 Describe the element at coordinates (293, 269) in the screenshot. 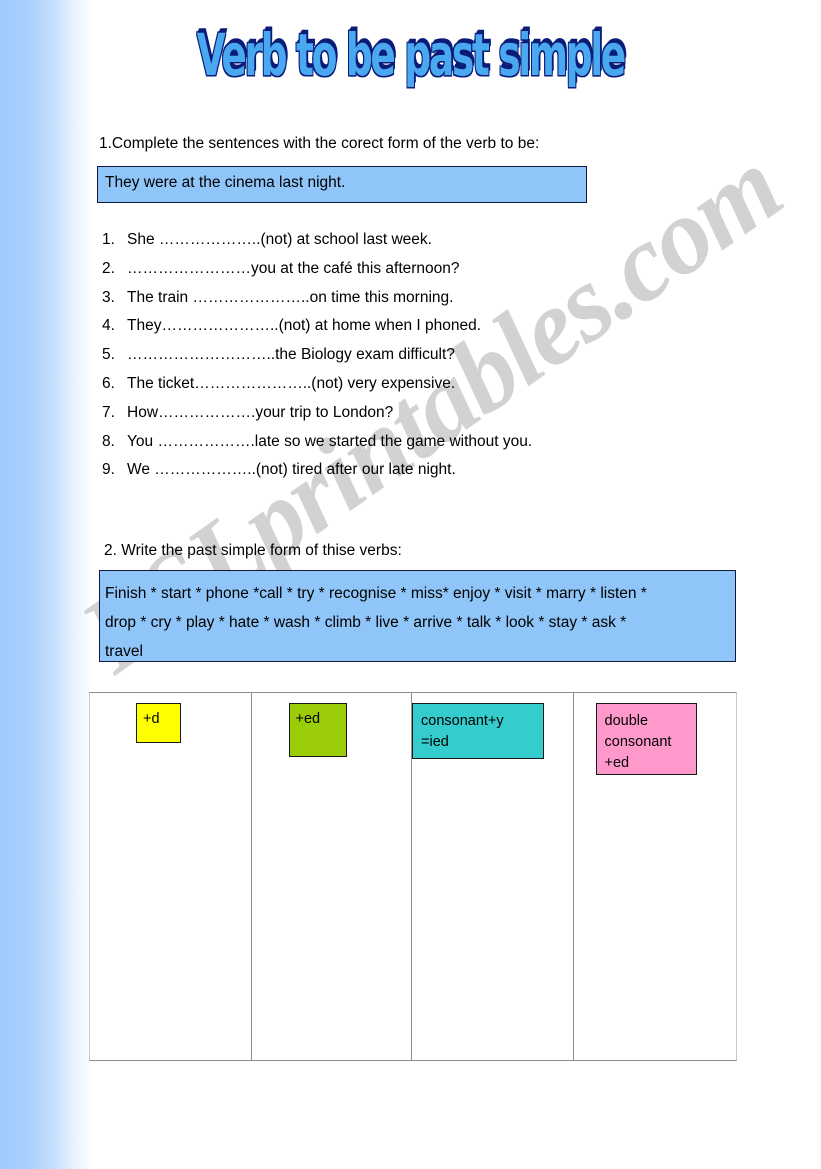

I see `item-text: ……………………you at the café this afternoon?` at that location.